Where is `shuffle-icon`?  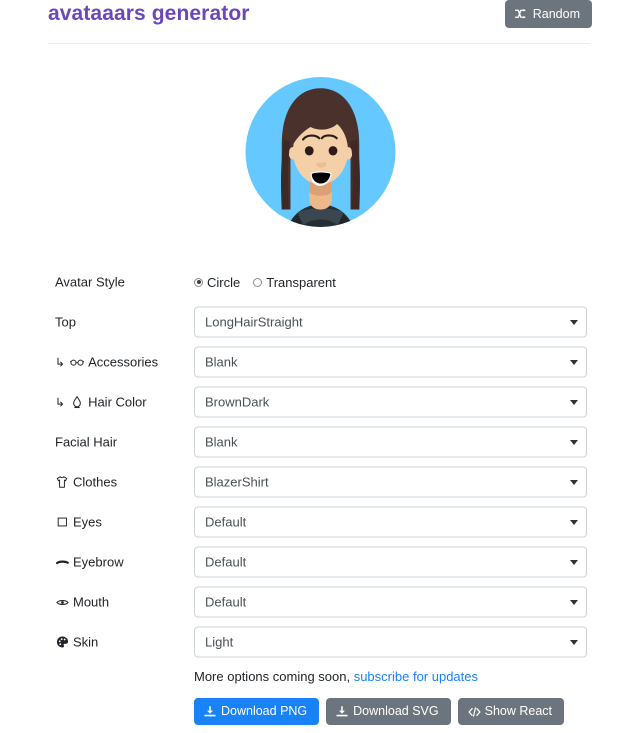
shuffle-icon is located at coordinates (521, 14).